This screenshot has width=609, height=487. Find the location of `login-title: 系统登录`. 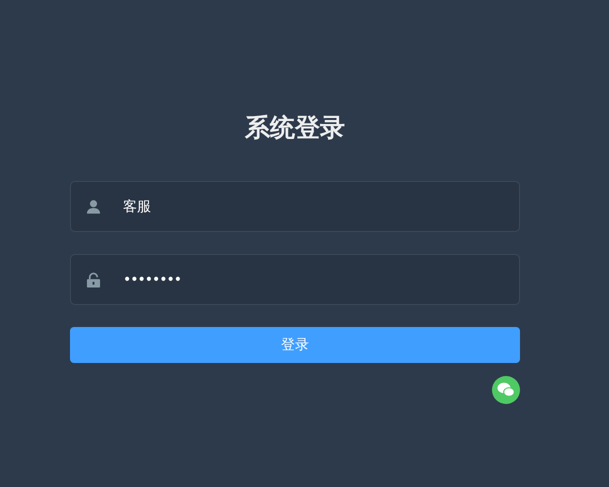

login-title: 系统登录 is located at coordinates (295, 128).